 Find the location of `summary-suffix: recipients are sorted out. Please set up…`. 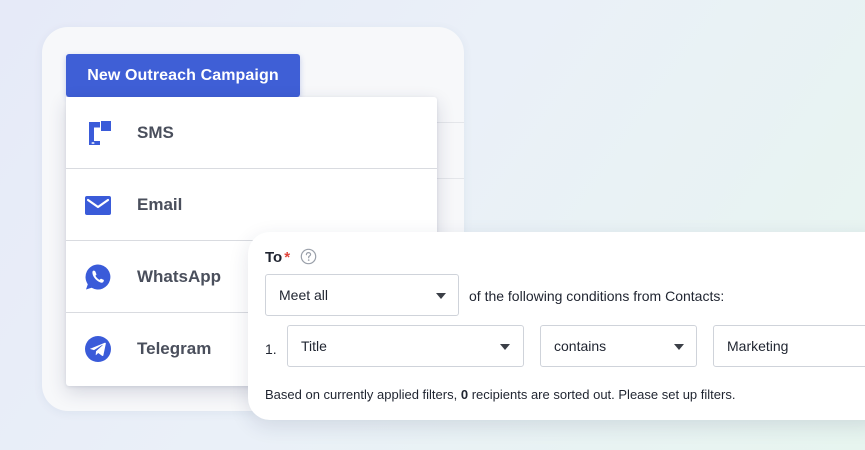

summary-suffix: recipients are sorted out. Please set up… is located at coordinates (603, 394).